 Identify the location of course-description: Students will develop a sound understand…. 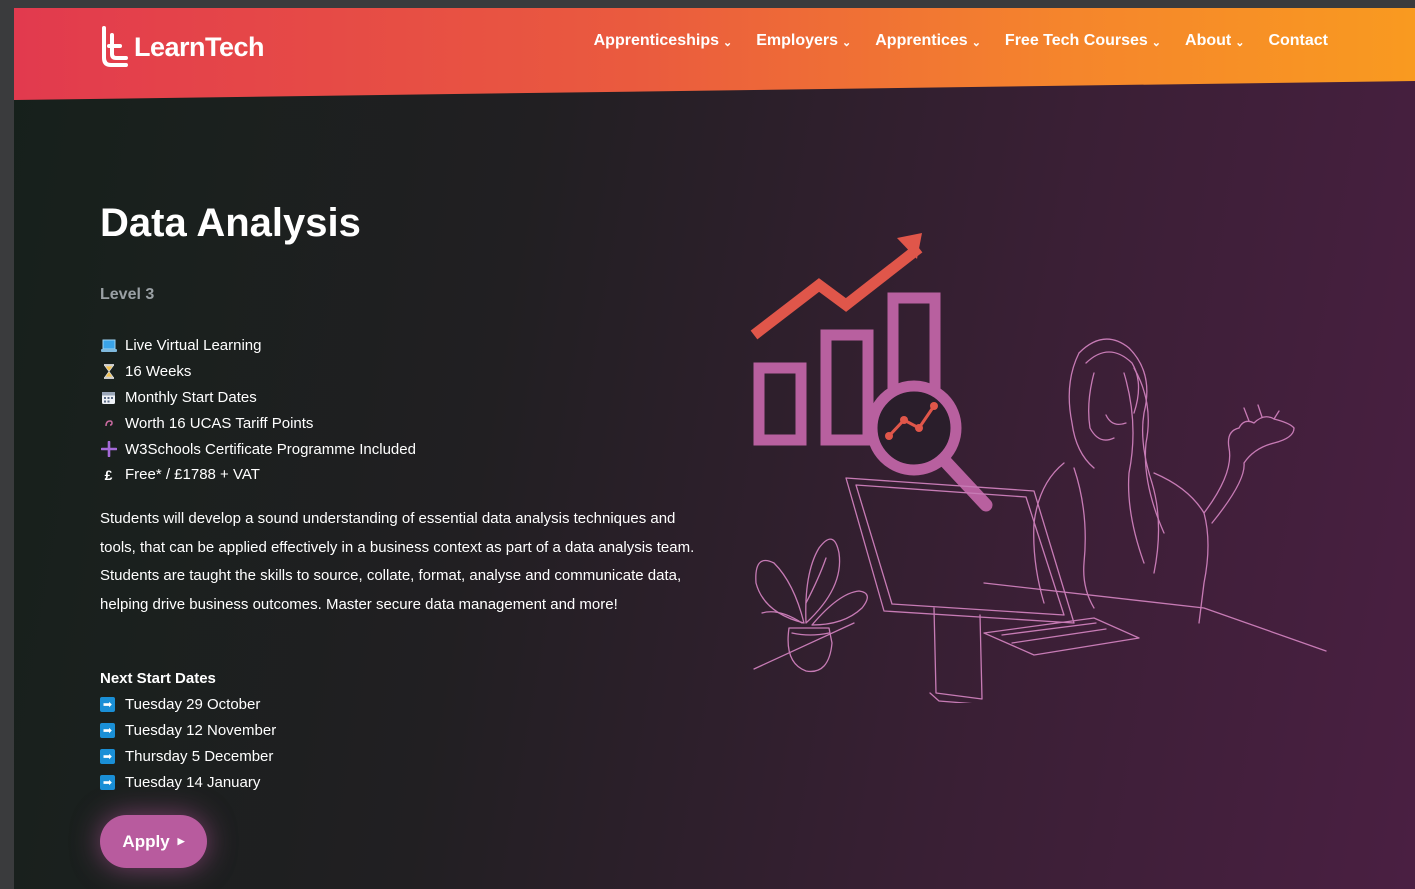
(397, 562).